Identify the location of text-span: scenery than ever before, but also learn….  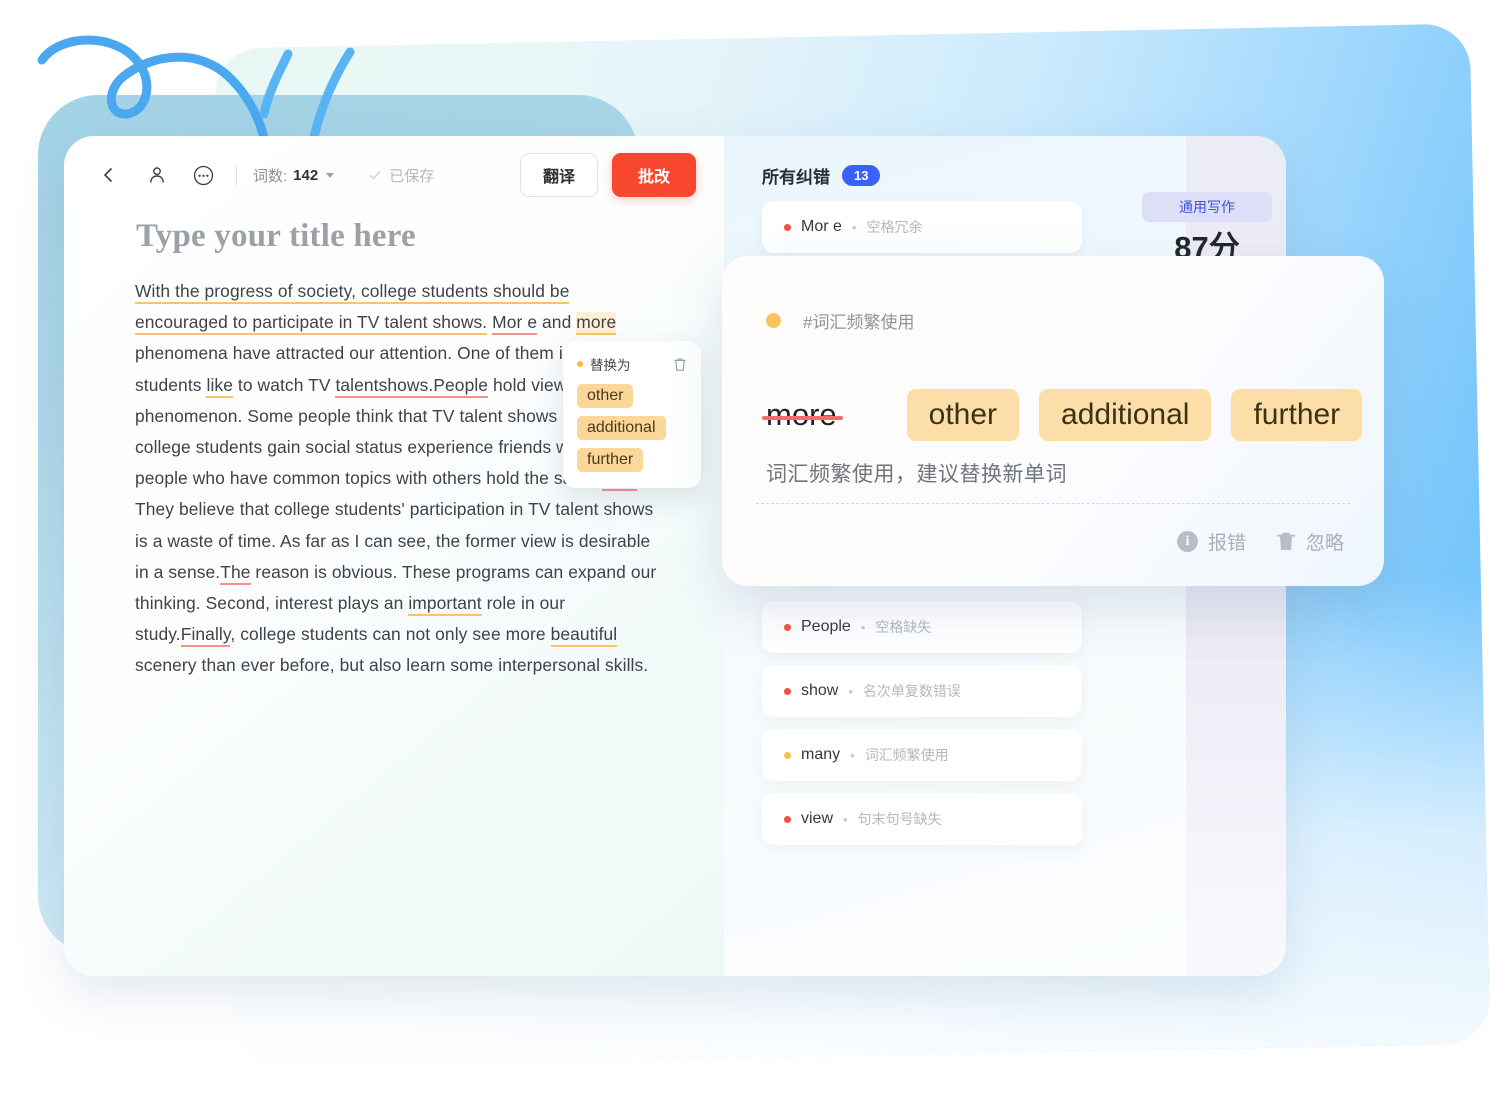
(392, 665).